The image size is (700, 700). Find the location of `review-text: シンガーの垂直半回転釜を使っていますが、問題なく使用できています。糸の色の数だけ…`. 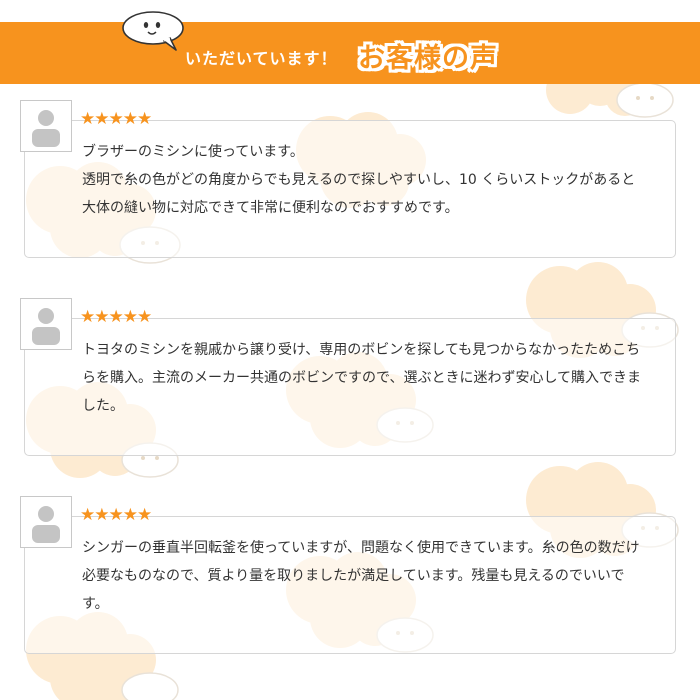

review-text: シンガーの垂直半回転釜を使っていますが、問題なく使用できています。糸の色の数だけ… is located at coordinates (361, 576).